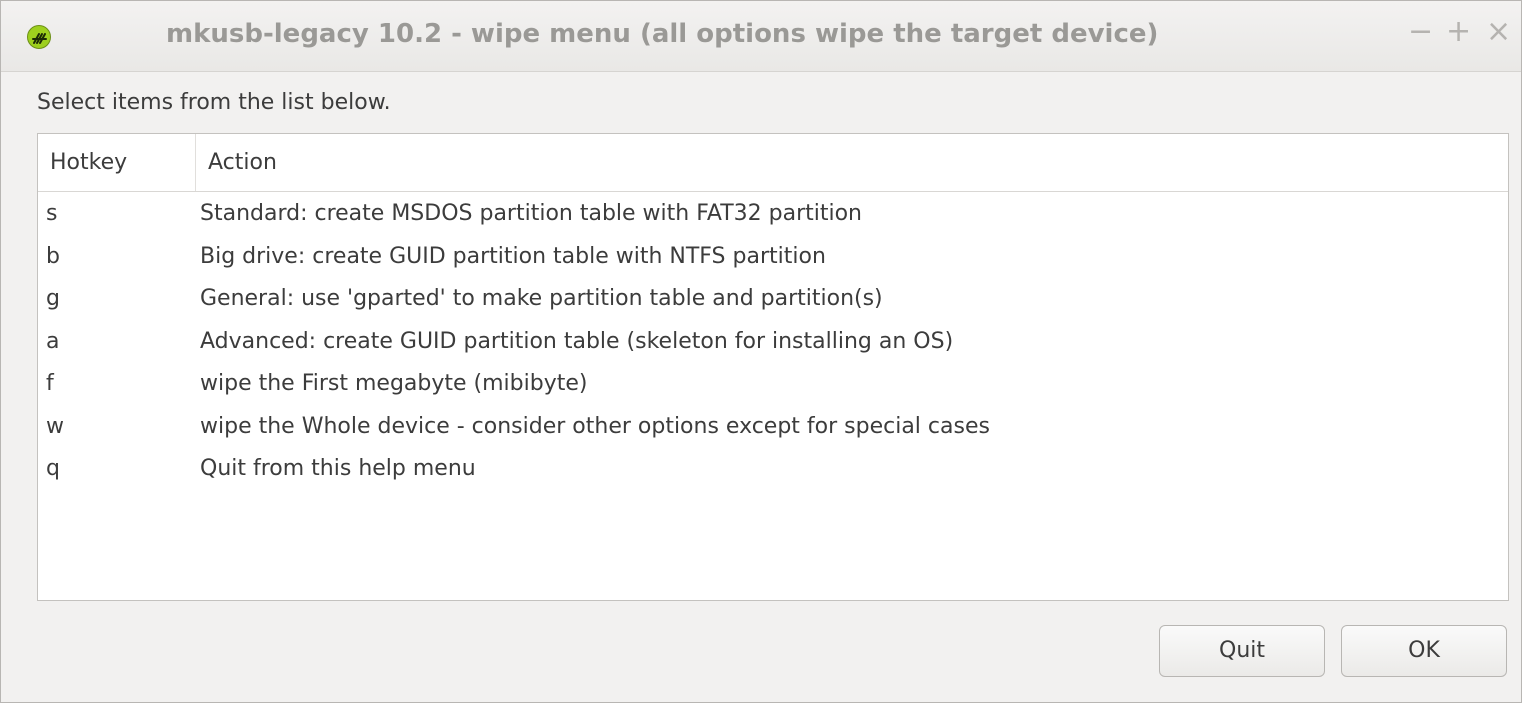  I want to click on ok-button: OK, so click(1424, 651).